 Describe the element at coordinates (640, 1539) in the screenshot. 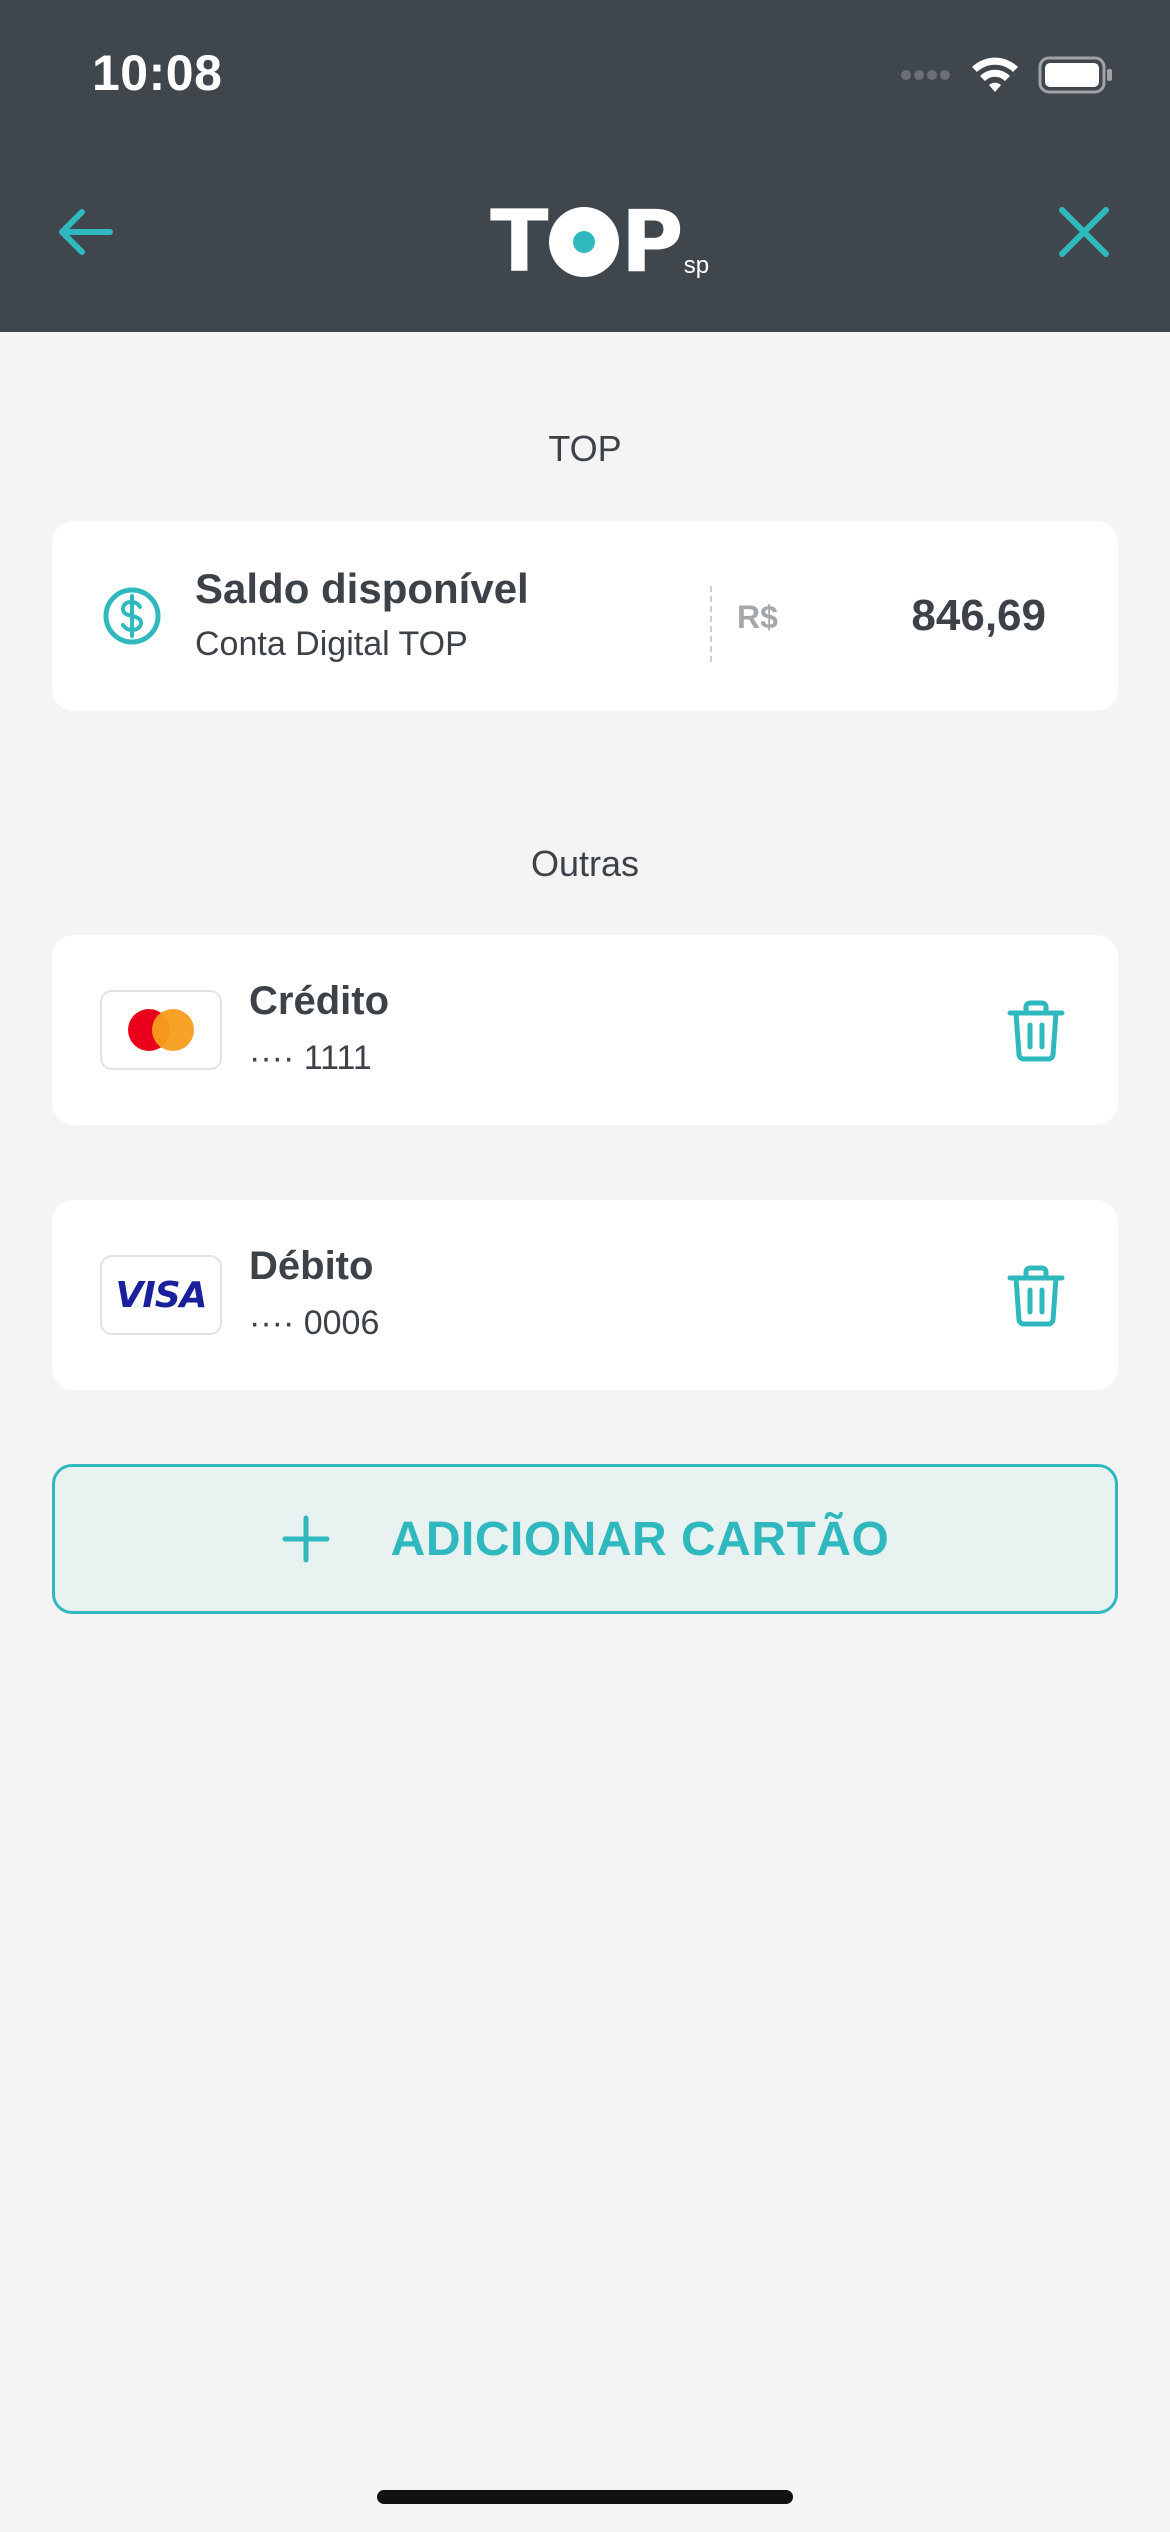

I see `add-card-label: ADICIONAR CARTÃO` at that location.